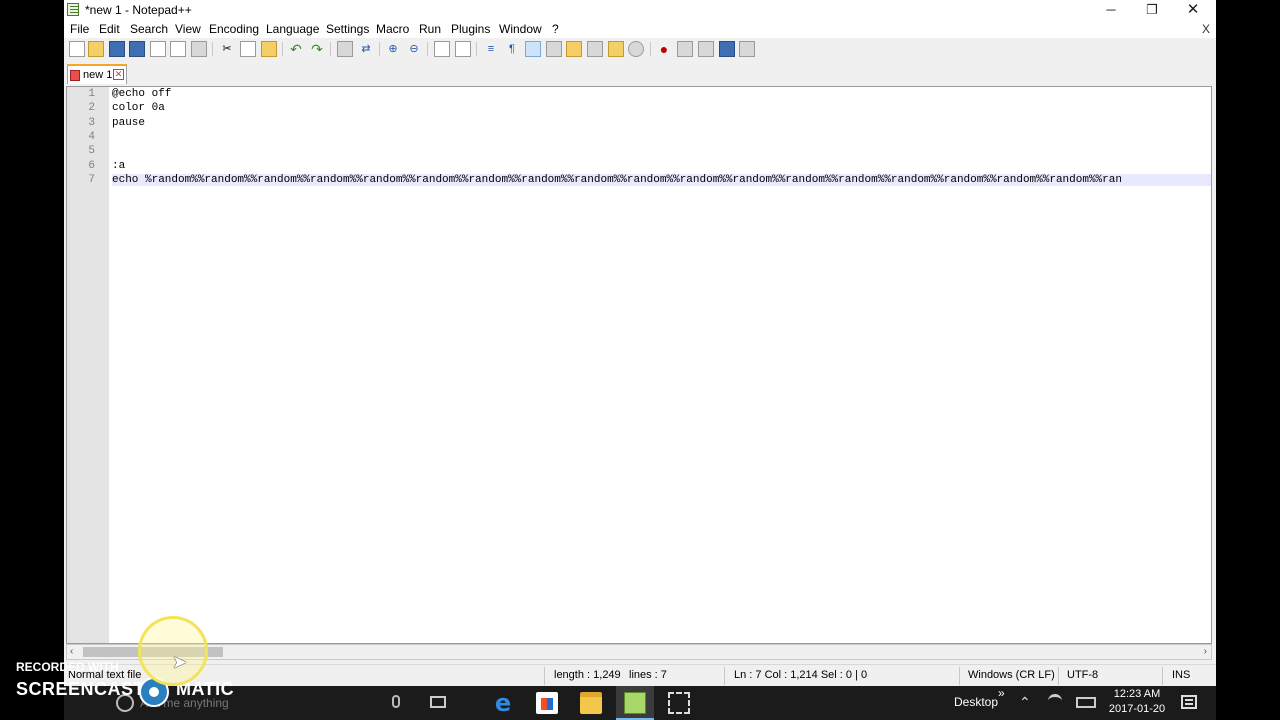 The width and height of the screenshot is (1280, 720). Describe the element at coordinates (138, 108) in the screenshot. I see `code-line: color 0a` at that location.